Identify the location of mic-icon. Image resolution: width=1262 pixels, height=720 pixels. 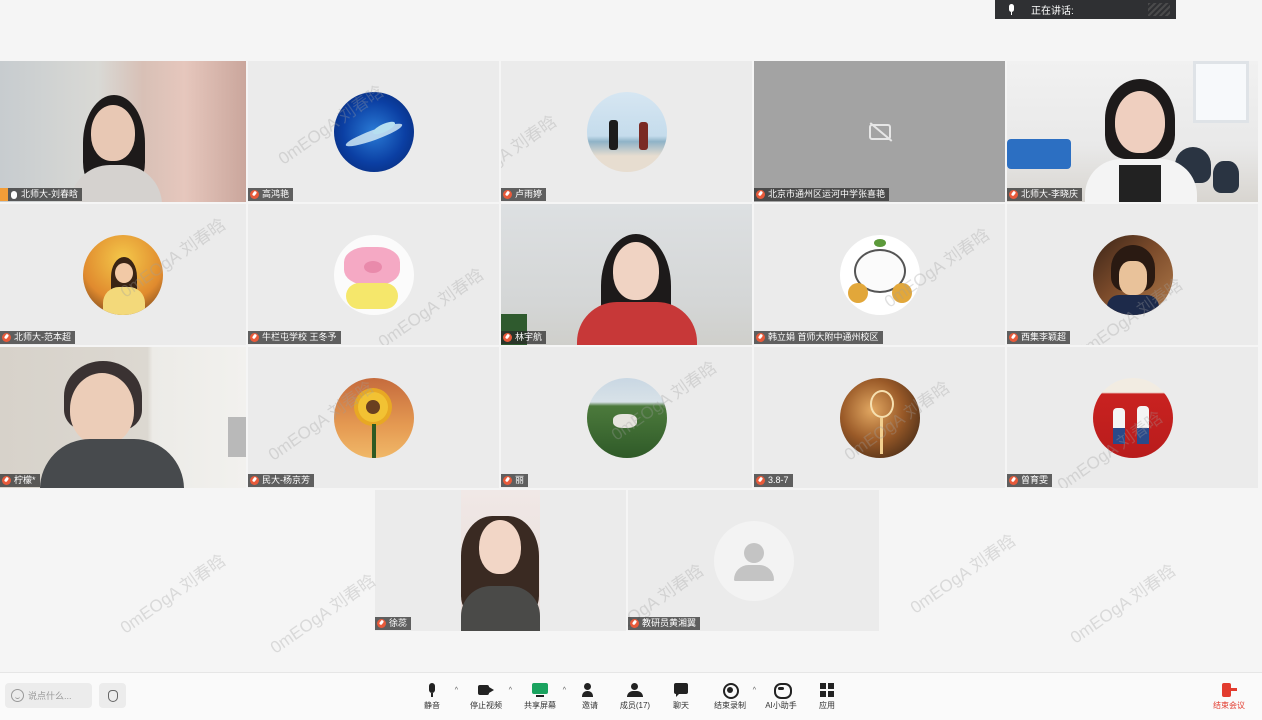
(432, 690).